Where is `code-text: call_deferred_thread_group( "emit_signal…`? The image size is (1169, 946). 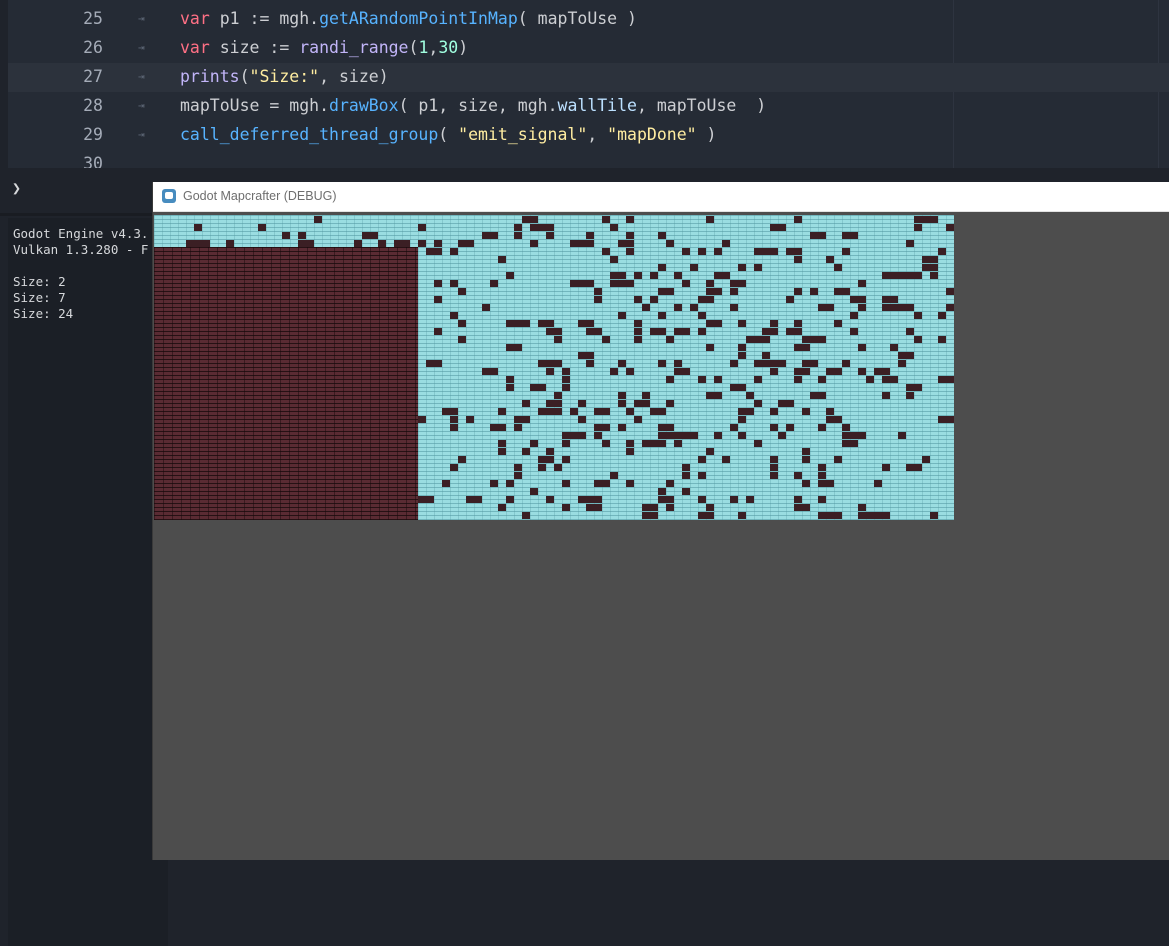
code-text: call_deferred_thread_group( "emit_signal… is located at coordinates (448, 134).